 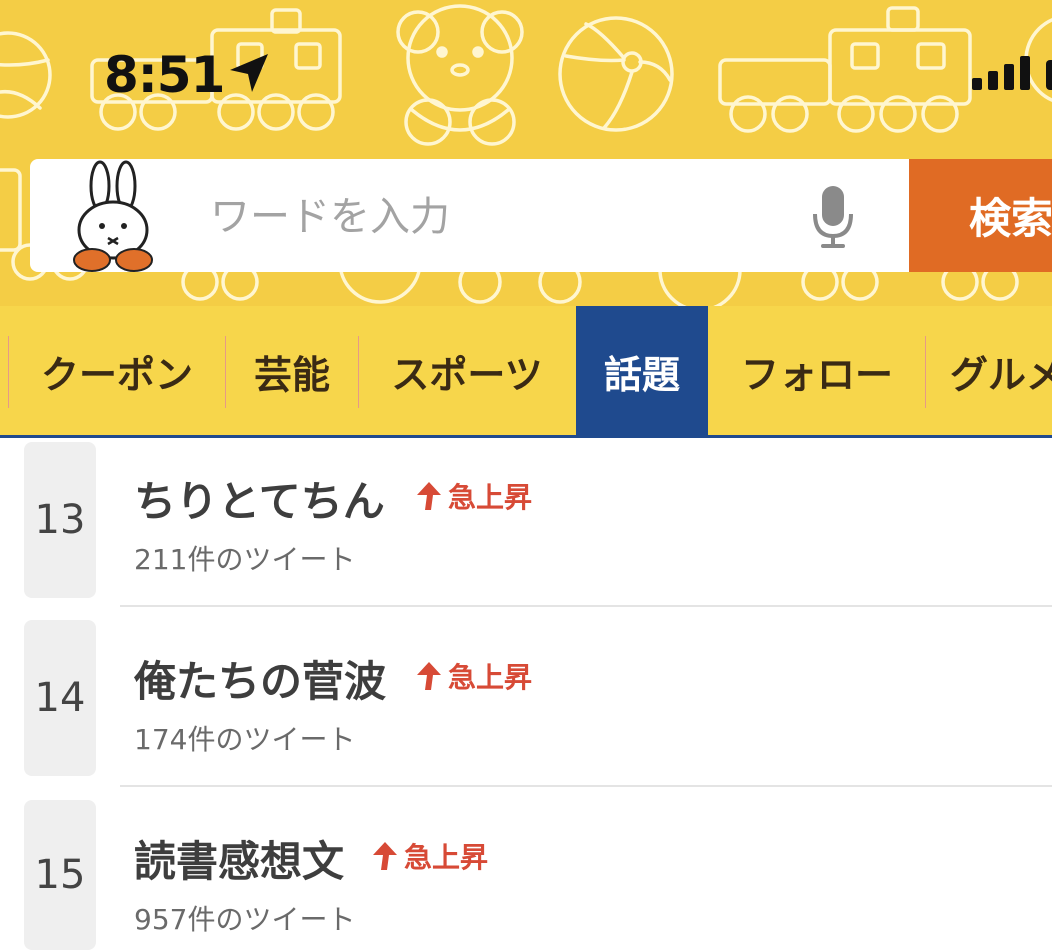 I want to click on rank-number: 15, so click(x=60, y=875).